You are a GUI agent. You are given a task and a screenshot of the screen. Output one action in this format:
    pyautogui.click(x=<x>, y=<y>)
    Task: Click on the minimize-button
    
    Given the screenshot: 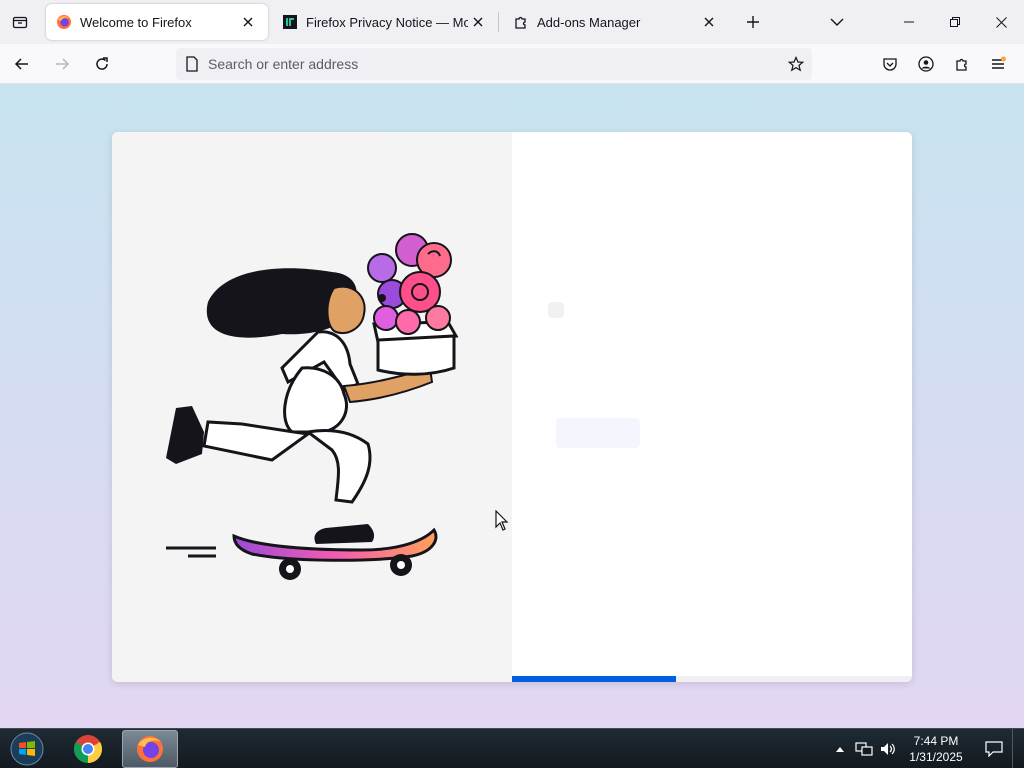 What is the action you would take?
    pyautogui.click(x=909, y=22)
    